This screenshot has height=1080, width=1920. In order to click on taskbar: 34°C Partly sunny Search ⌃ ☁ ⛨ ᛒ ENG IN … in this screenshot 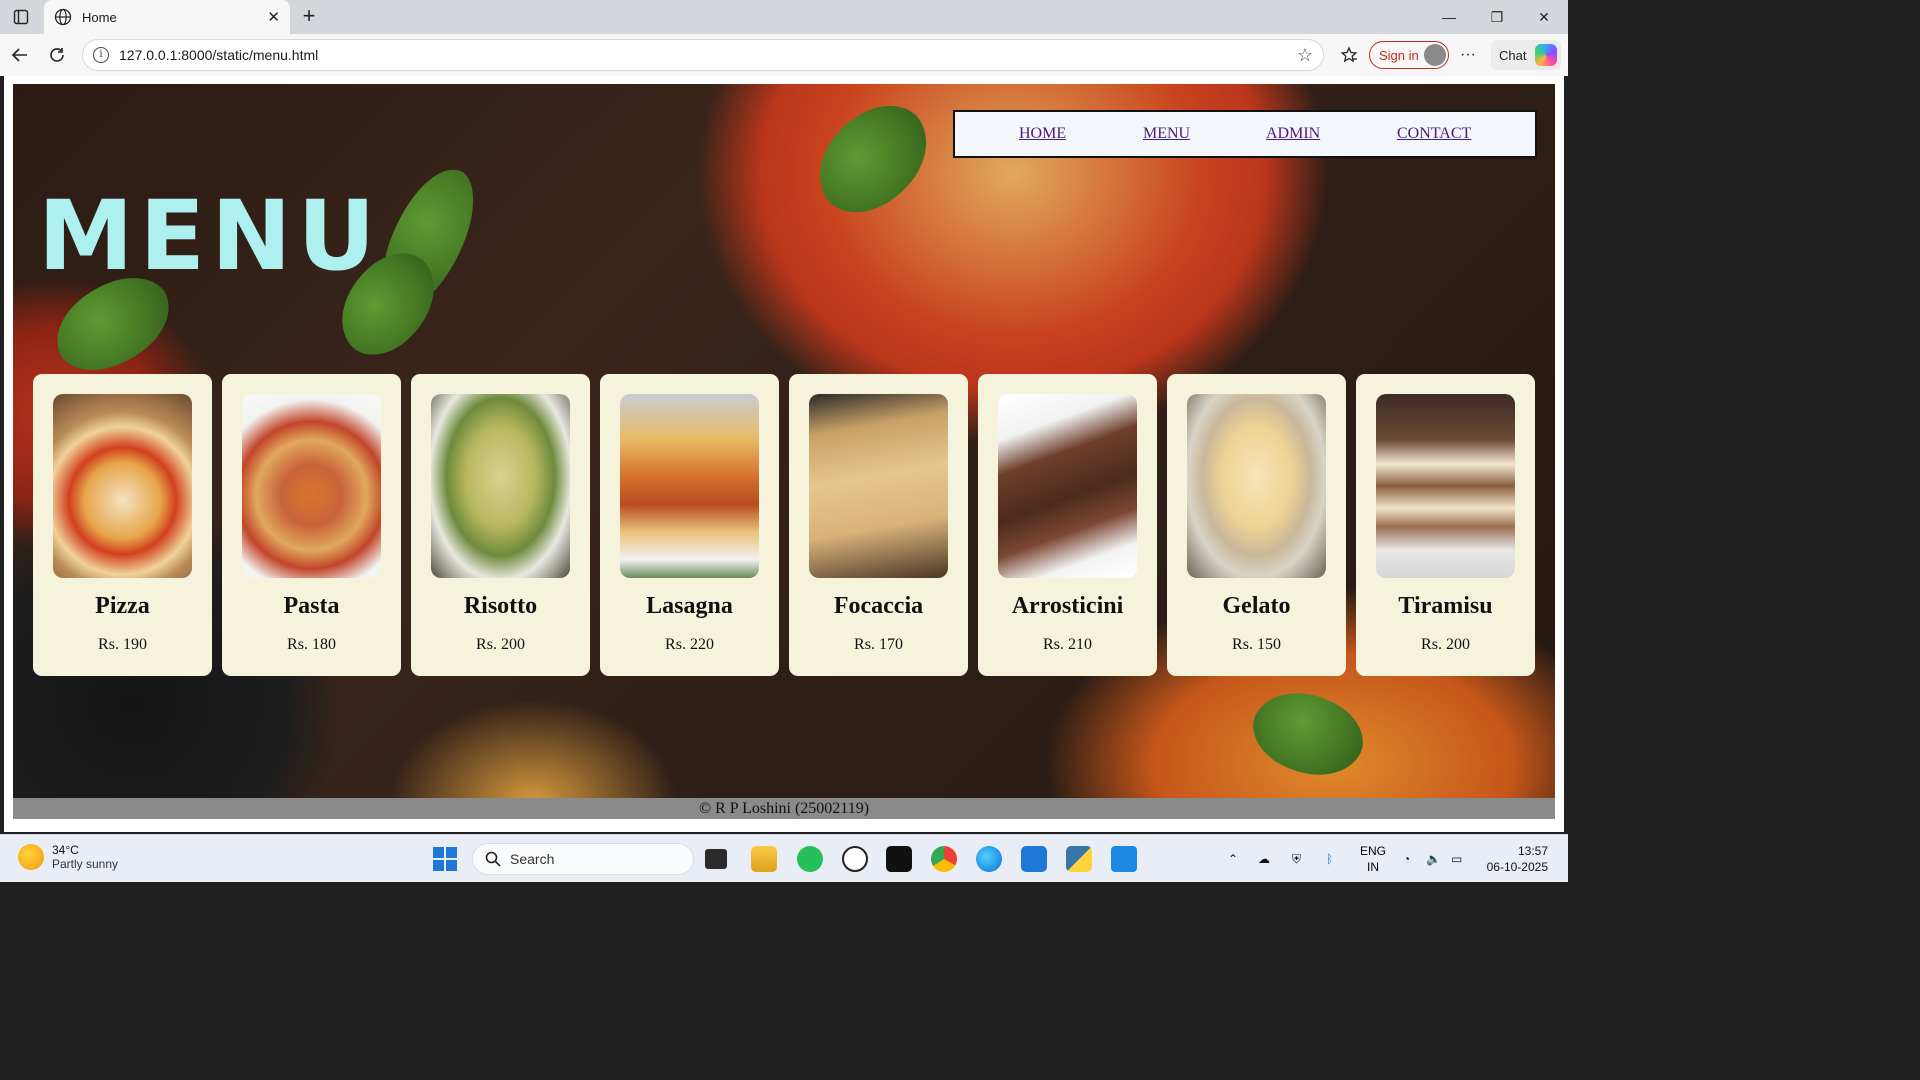, I will do `click(784, 858)`.